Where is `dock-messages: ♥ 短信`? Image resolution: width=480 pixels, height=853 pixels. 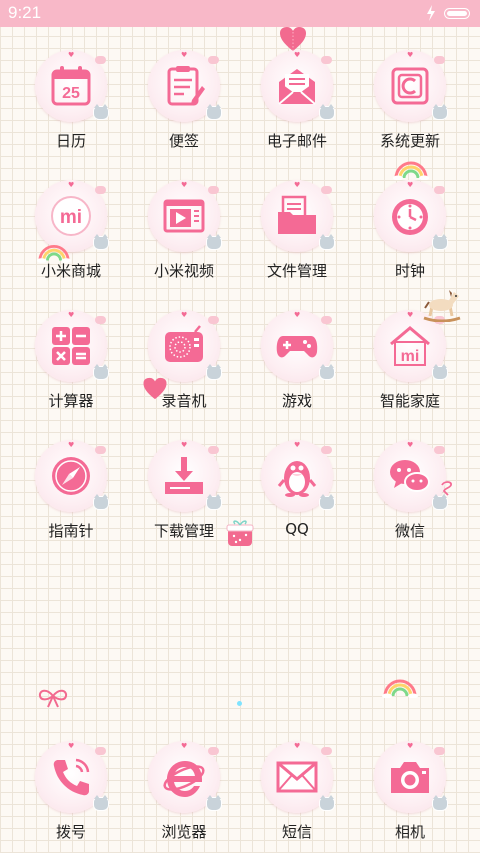
dock-messages: ♥ 短信 is located at coordinates (297, 796).